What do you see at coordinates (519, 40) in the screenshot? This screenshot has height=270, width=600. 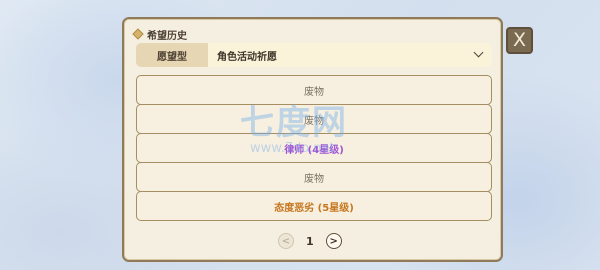 I see `close-button: X` at bounding box center [519, 40].